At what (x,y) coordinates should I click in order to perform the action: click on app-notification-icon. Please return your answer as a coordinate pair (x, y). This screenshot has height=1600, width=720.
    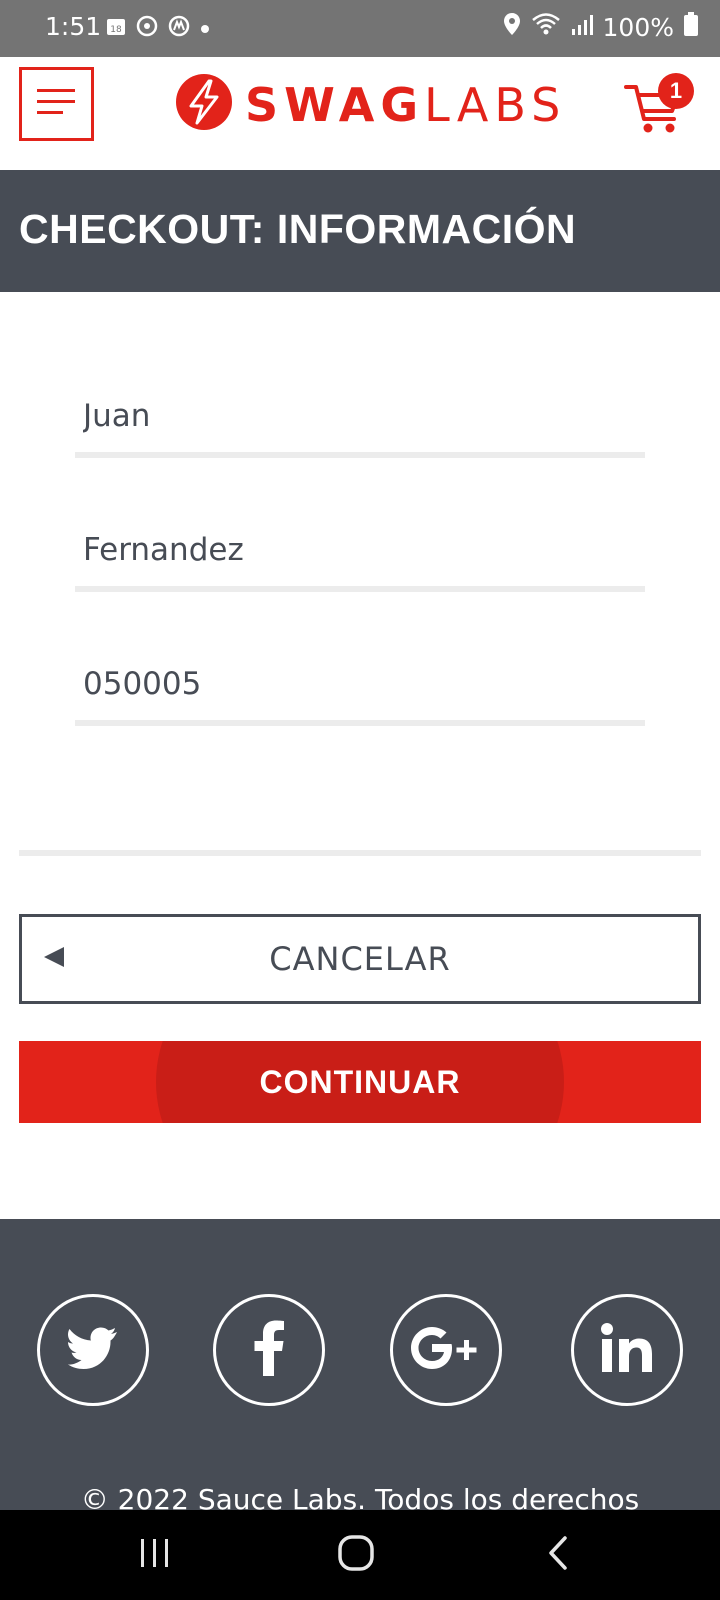
    Looking at the image, I should click on (179, 28).